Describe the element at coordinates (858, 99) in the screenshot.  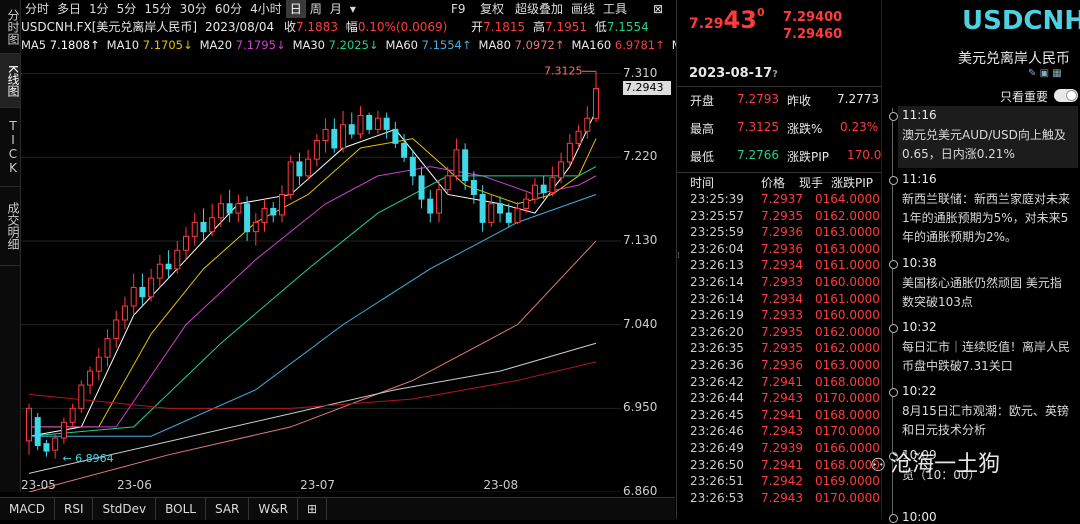
I see `stat-value: 7.2773` at that location.